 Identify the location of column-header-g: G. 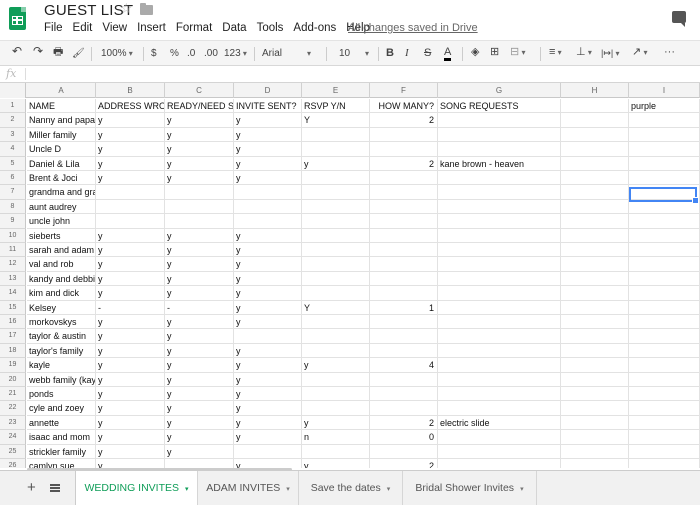
(499, 90).